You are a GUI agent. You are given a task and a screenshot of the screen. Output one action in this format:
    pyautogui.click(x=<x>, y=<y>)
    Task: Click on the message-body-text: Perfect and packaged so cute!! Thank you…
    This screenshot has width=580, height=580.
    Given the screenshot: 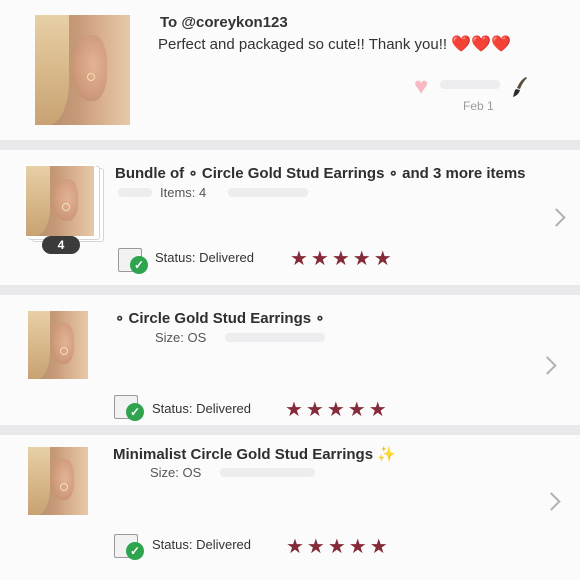 What is the action you would take?
    pyautogui.click(x=305, y=44)
    